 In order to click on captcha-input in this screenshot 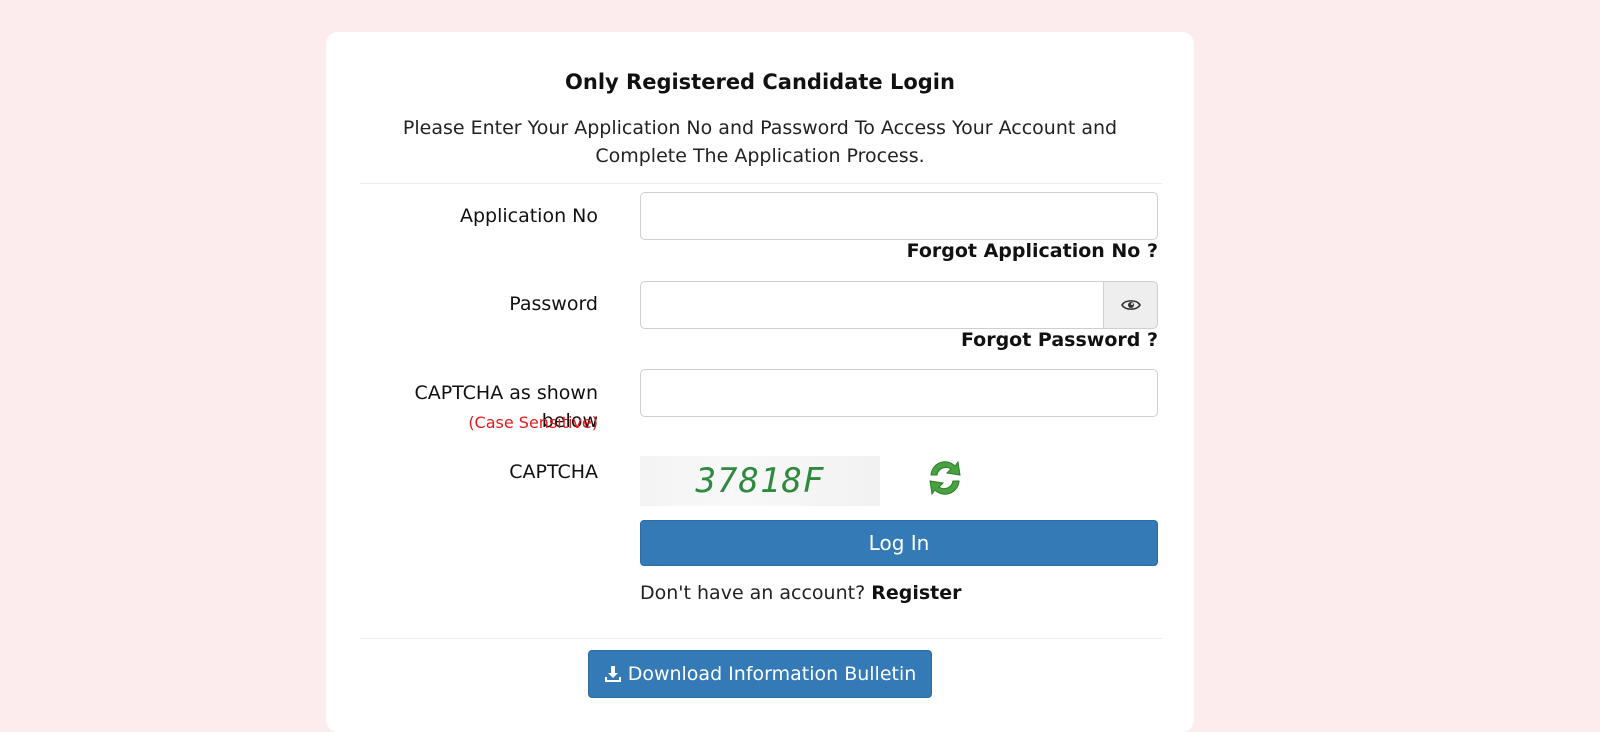, I will do `click(899, 393)`.